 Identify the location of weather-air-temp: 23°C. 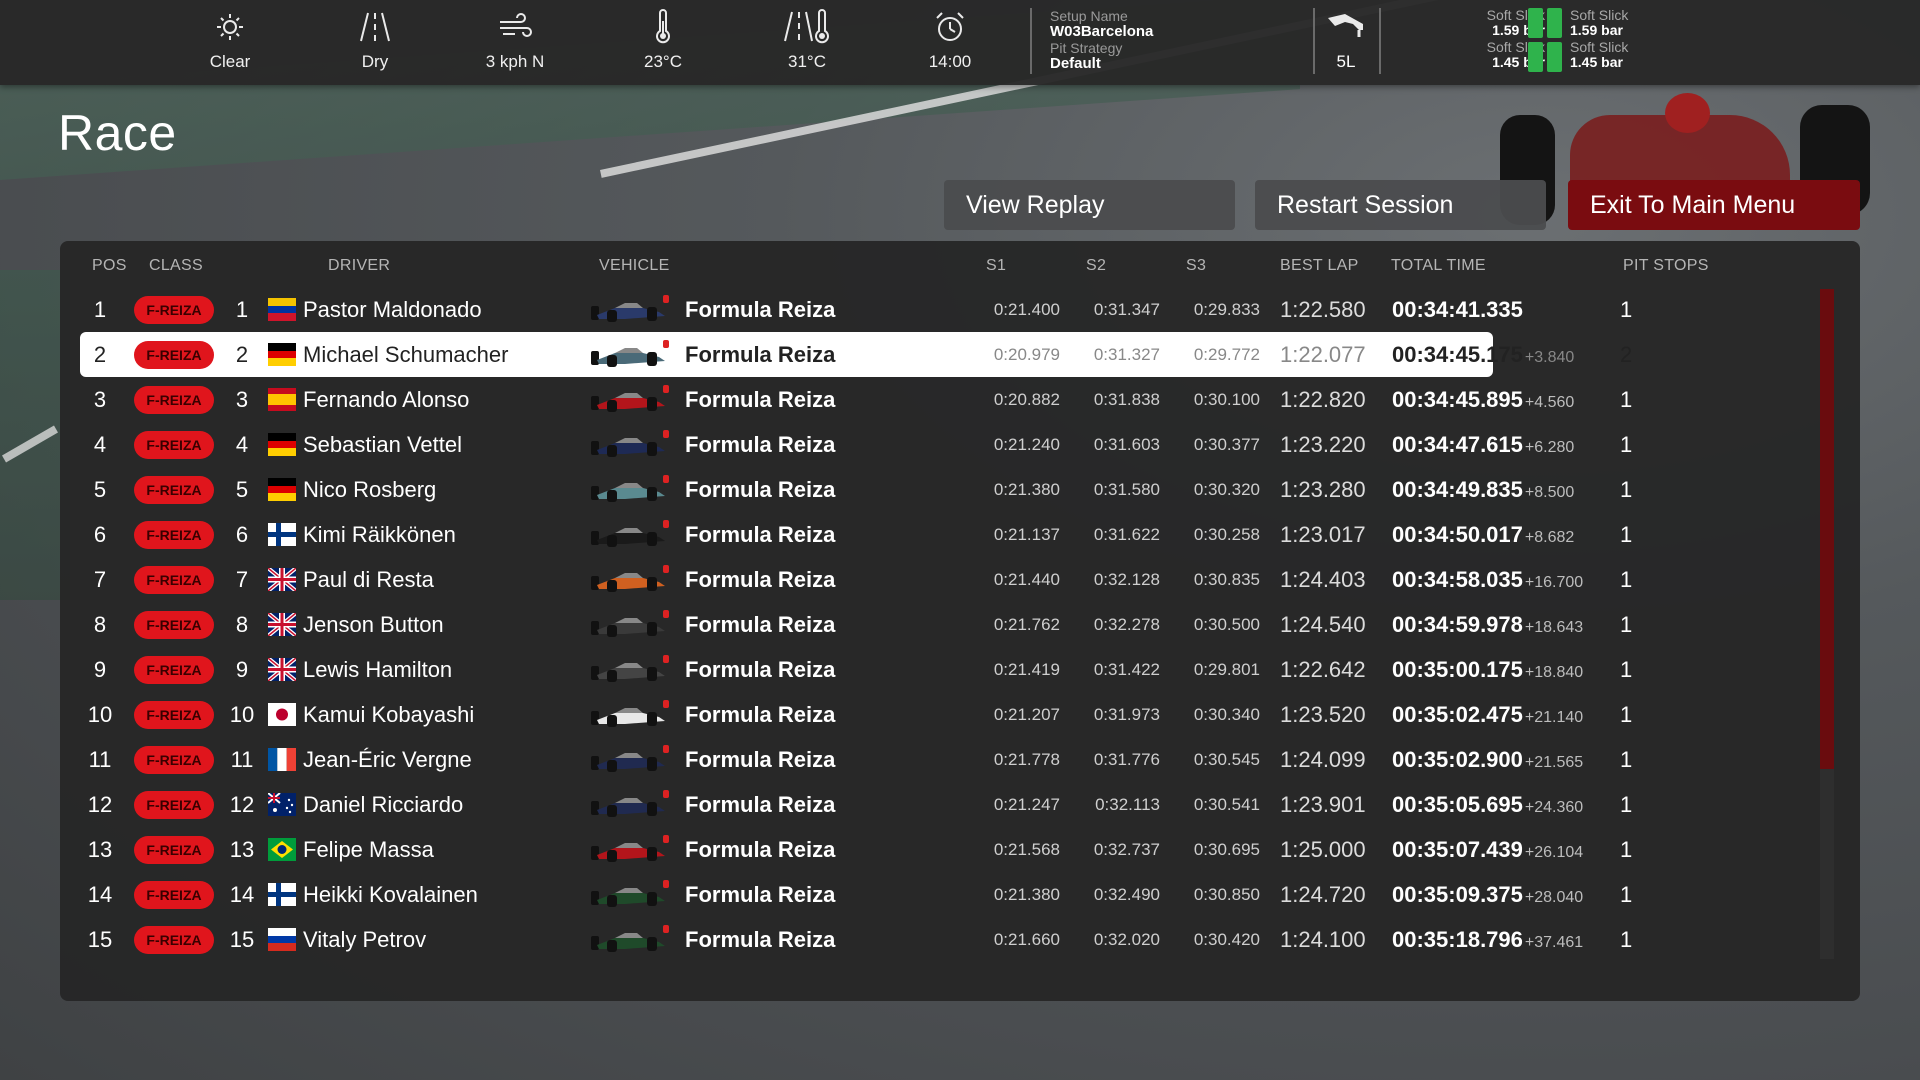
(663, 42).